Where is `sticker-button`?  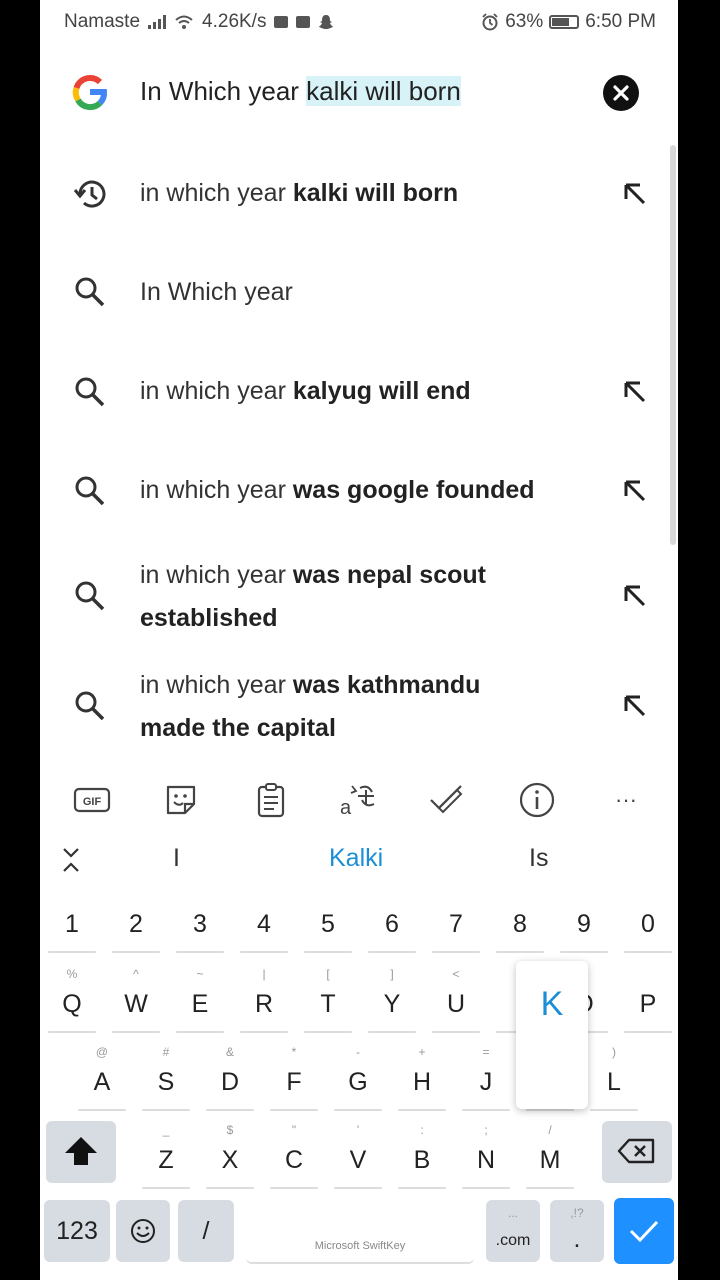
sticker-button is located at coordinates (181, 800).